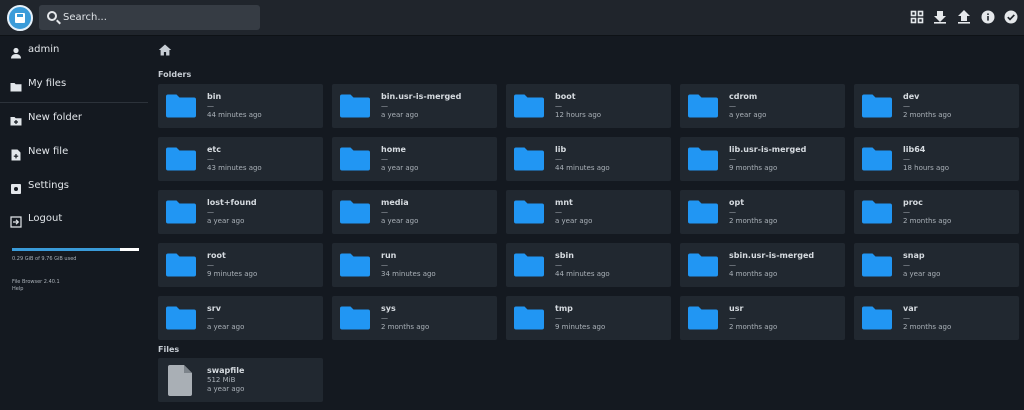 The image size is (1024, 410). Describe the element at coordinates (47, 83) in the screenshot. I see `sidebar-item-label: My files` at that location.